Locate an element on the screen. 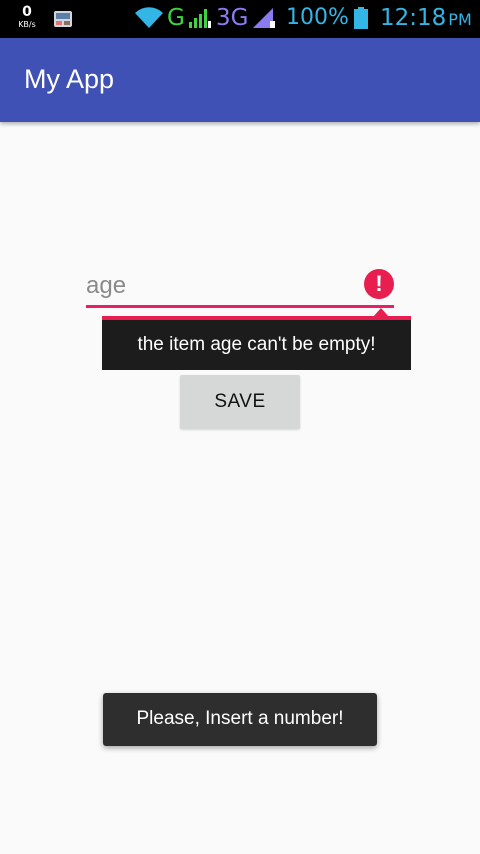 Image resolution: width=480 pixels, height=854 pixels. clock: 12:18 PM is located at coordinates (426, 19).